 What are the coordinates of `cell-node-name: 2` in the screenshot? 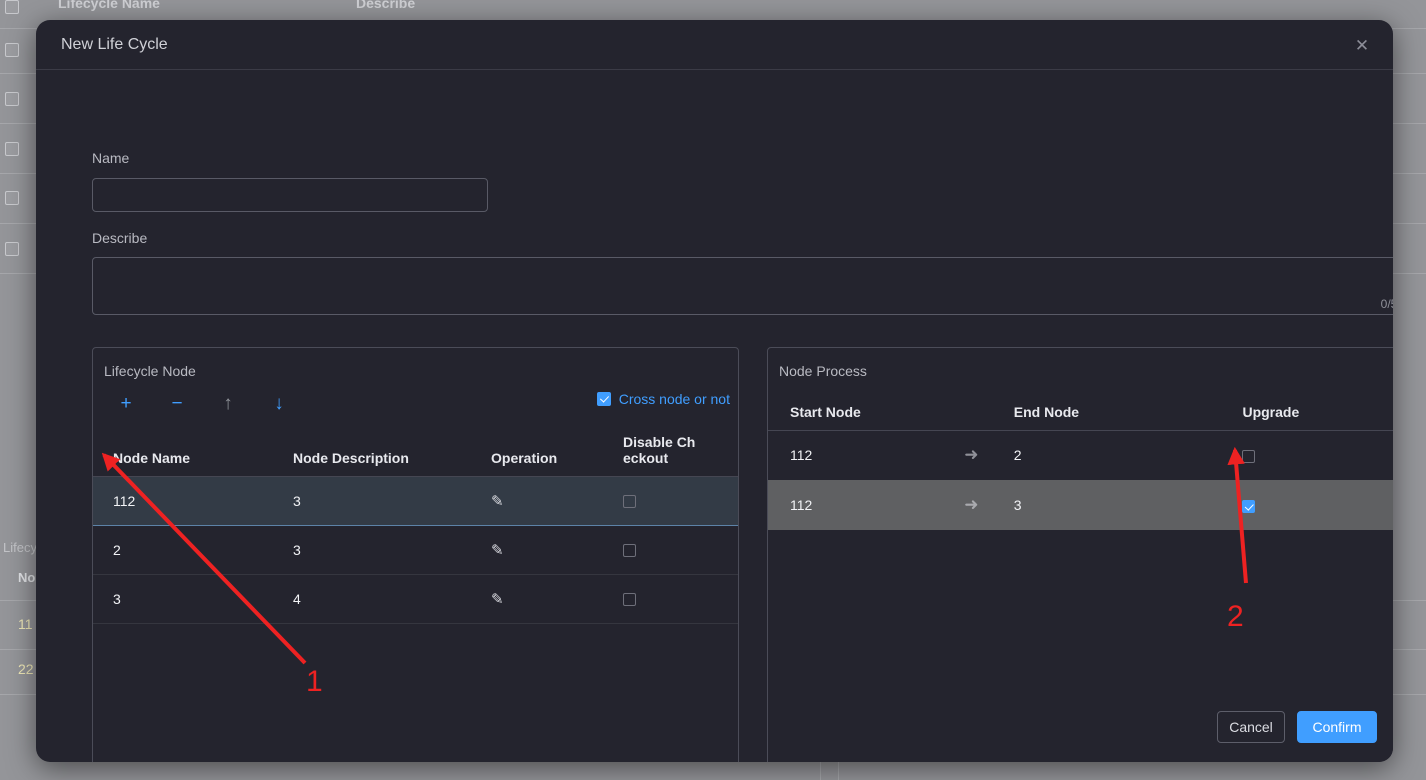 It's located at (193, 550).